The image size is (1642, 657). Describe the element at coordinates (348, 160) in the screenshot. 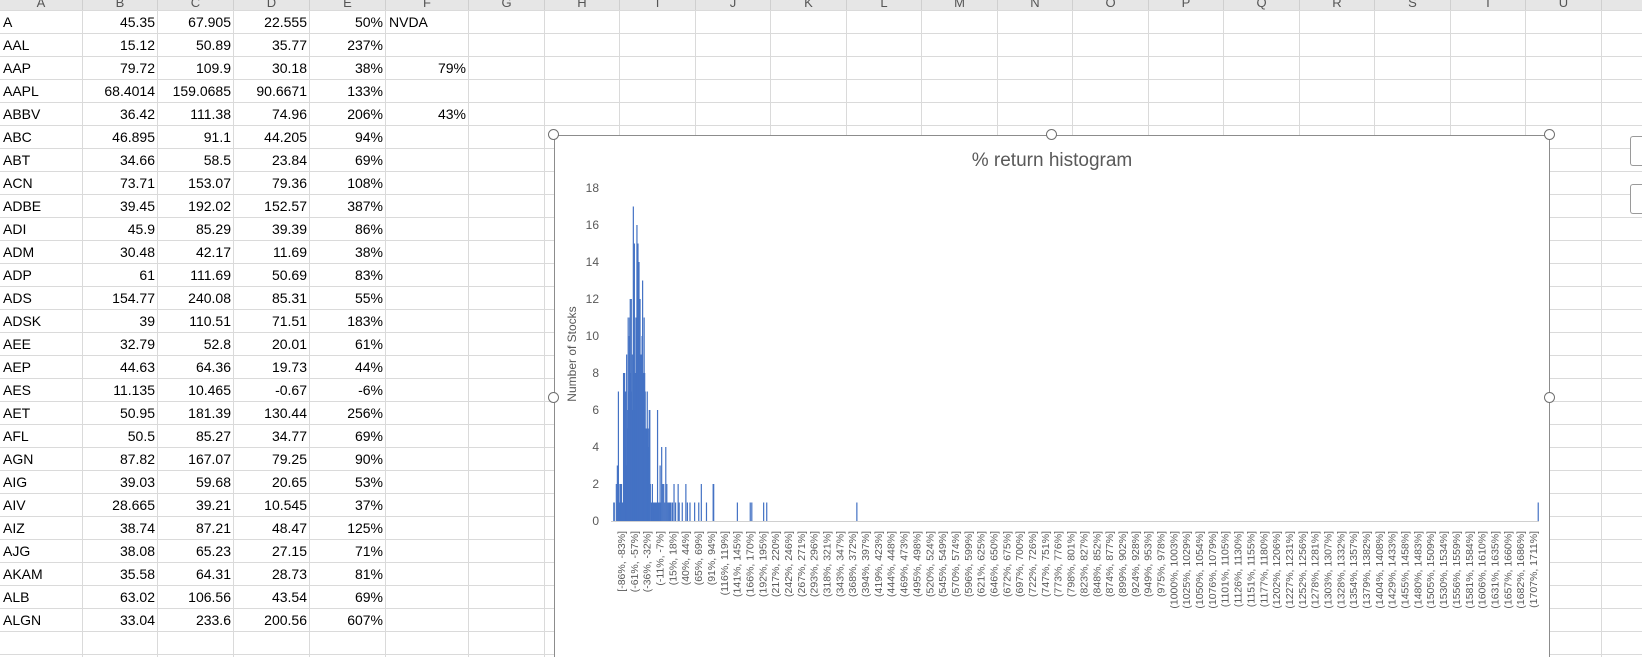

I see `cell-e7: 69%` at that location.